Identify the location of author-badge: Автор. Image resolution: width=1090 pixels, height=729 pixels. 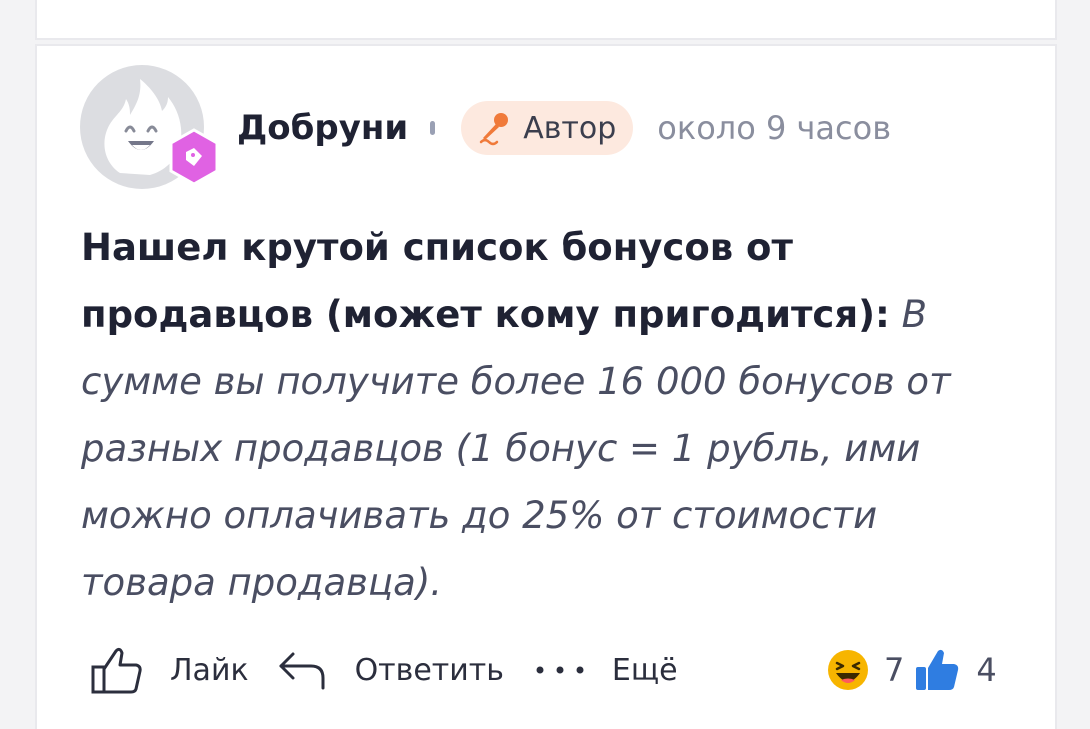
(547, 128).